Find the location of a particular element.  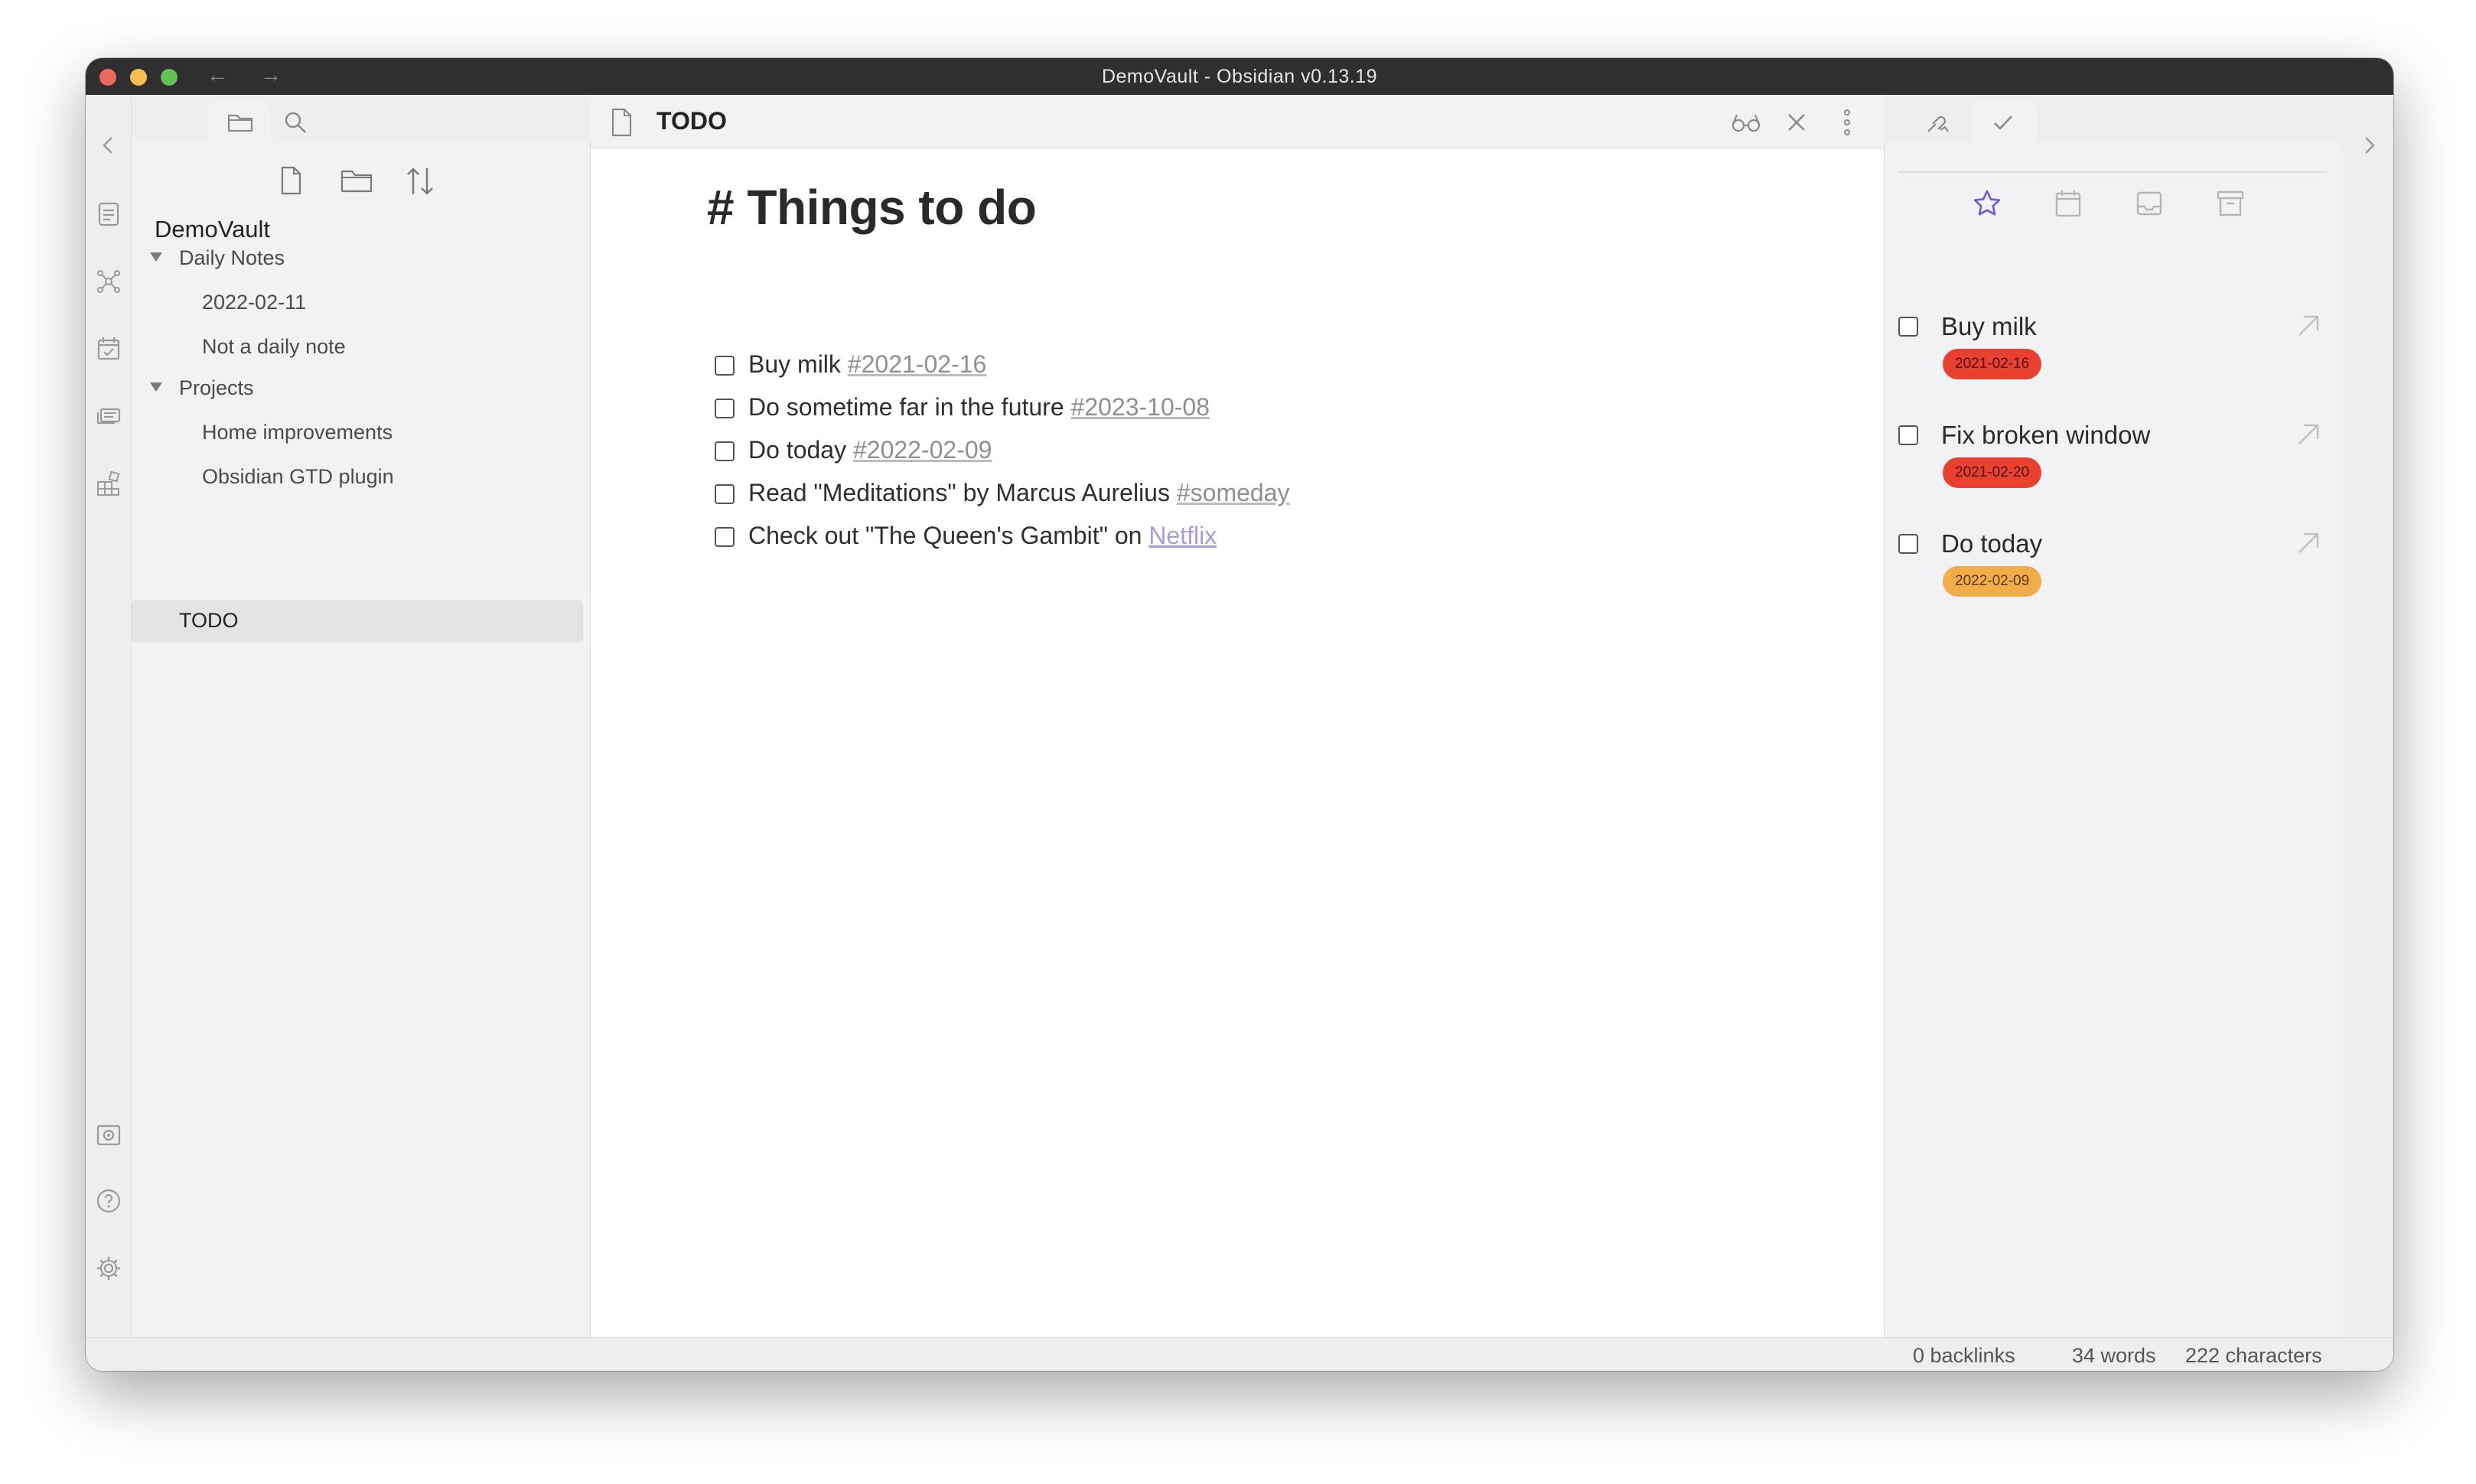

more-options-icon is located at coordinates (1847, 121).